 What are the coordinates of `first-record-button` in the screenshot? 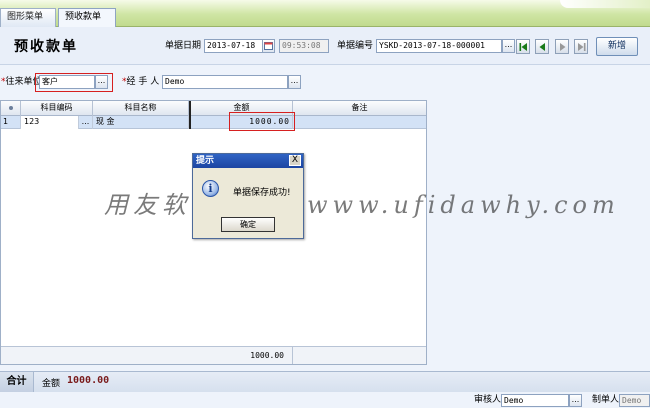 It's located at (523, 46).